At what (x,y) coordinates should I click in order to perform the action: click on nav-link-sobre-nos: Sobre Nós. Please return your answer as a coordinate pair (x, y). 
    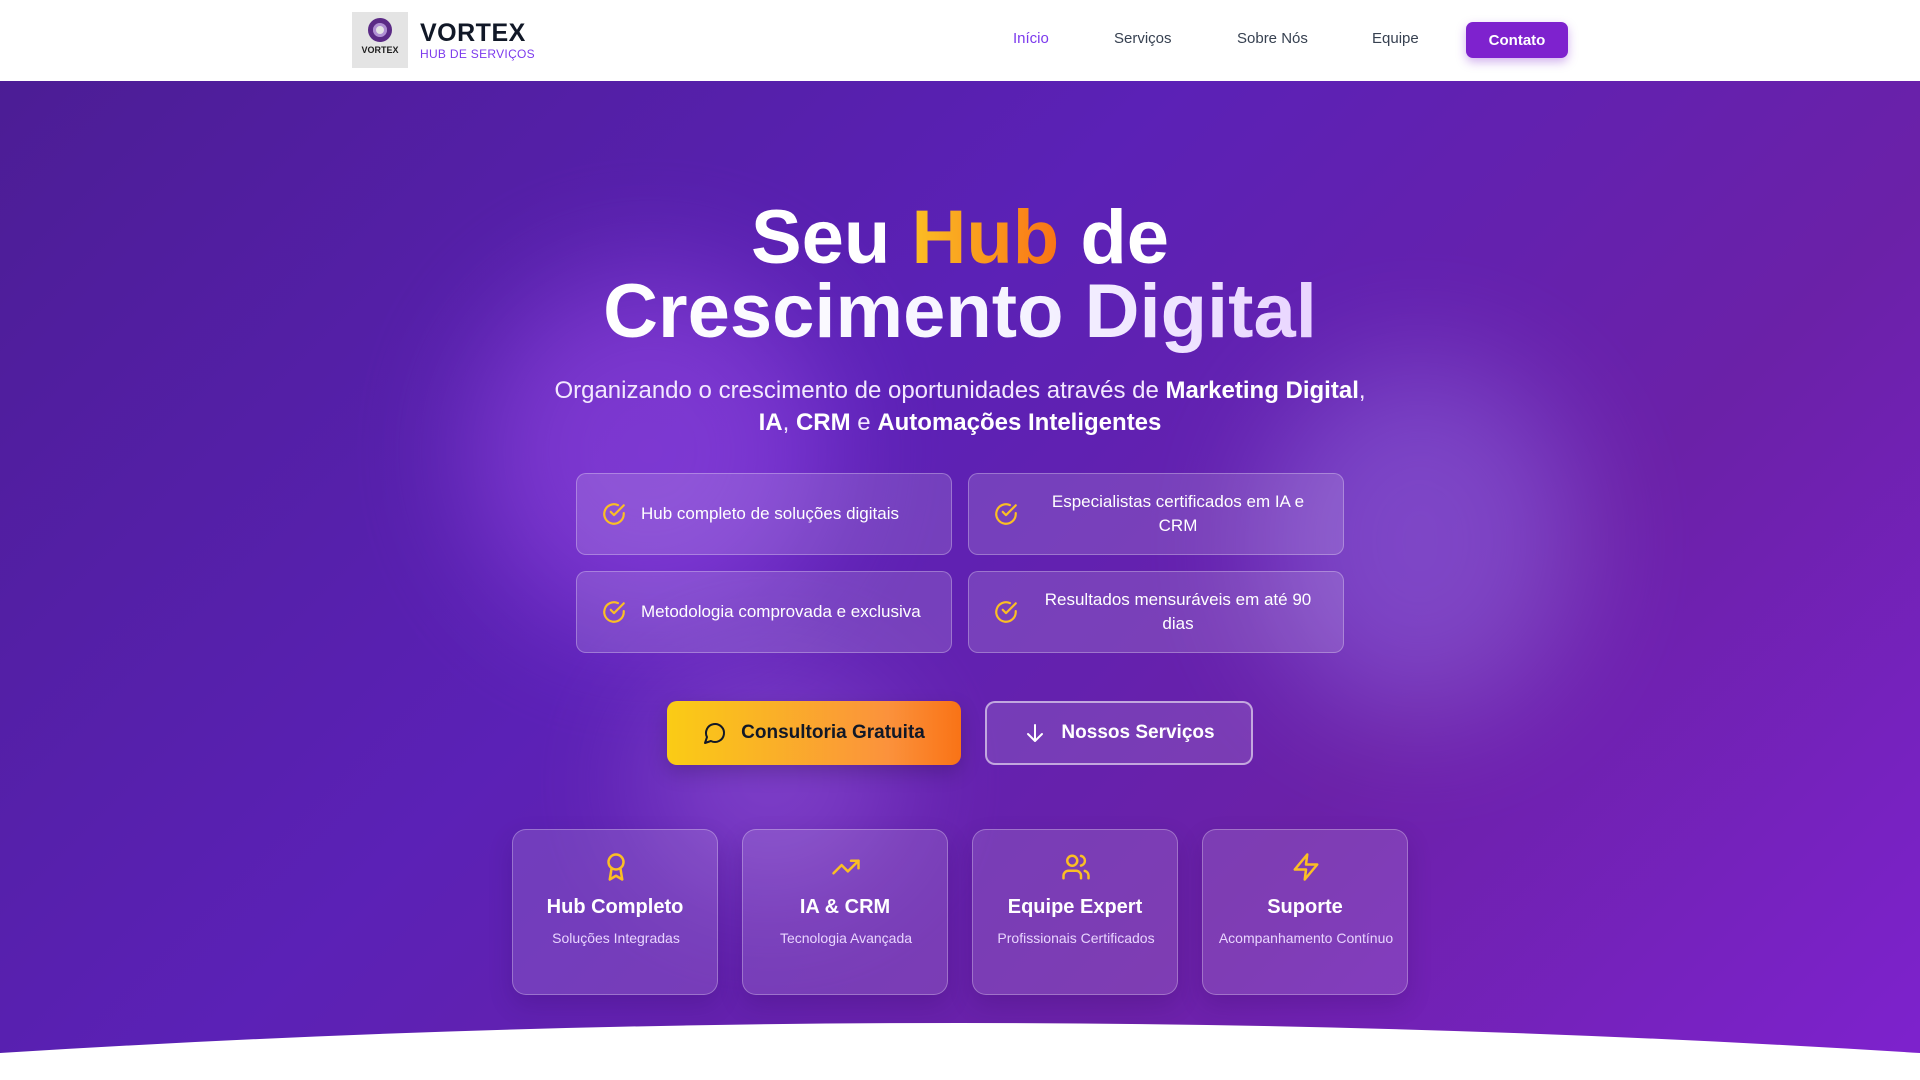
    Looking at the image, I should click on (1272, 38).